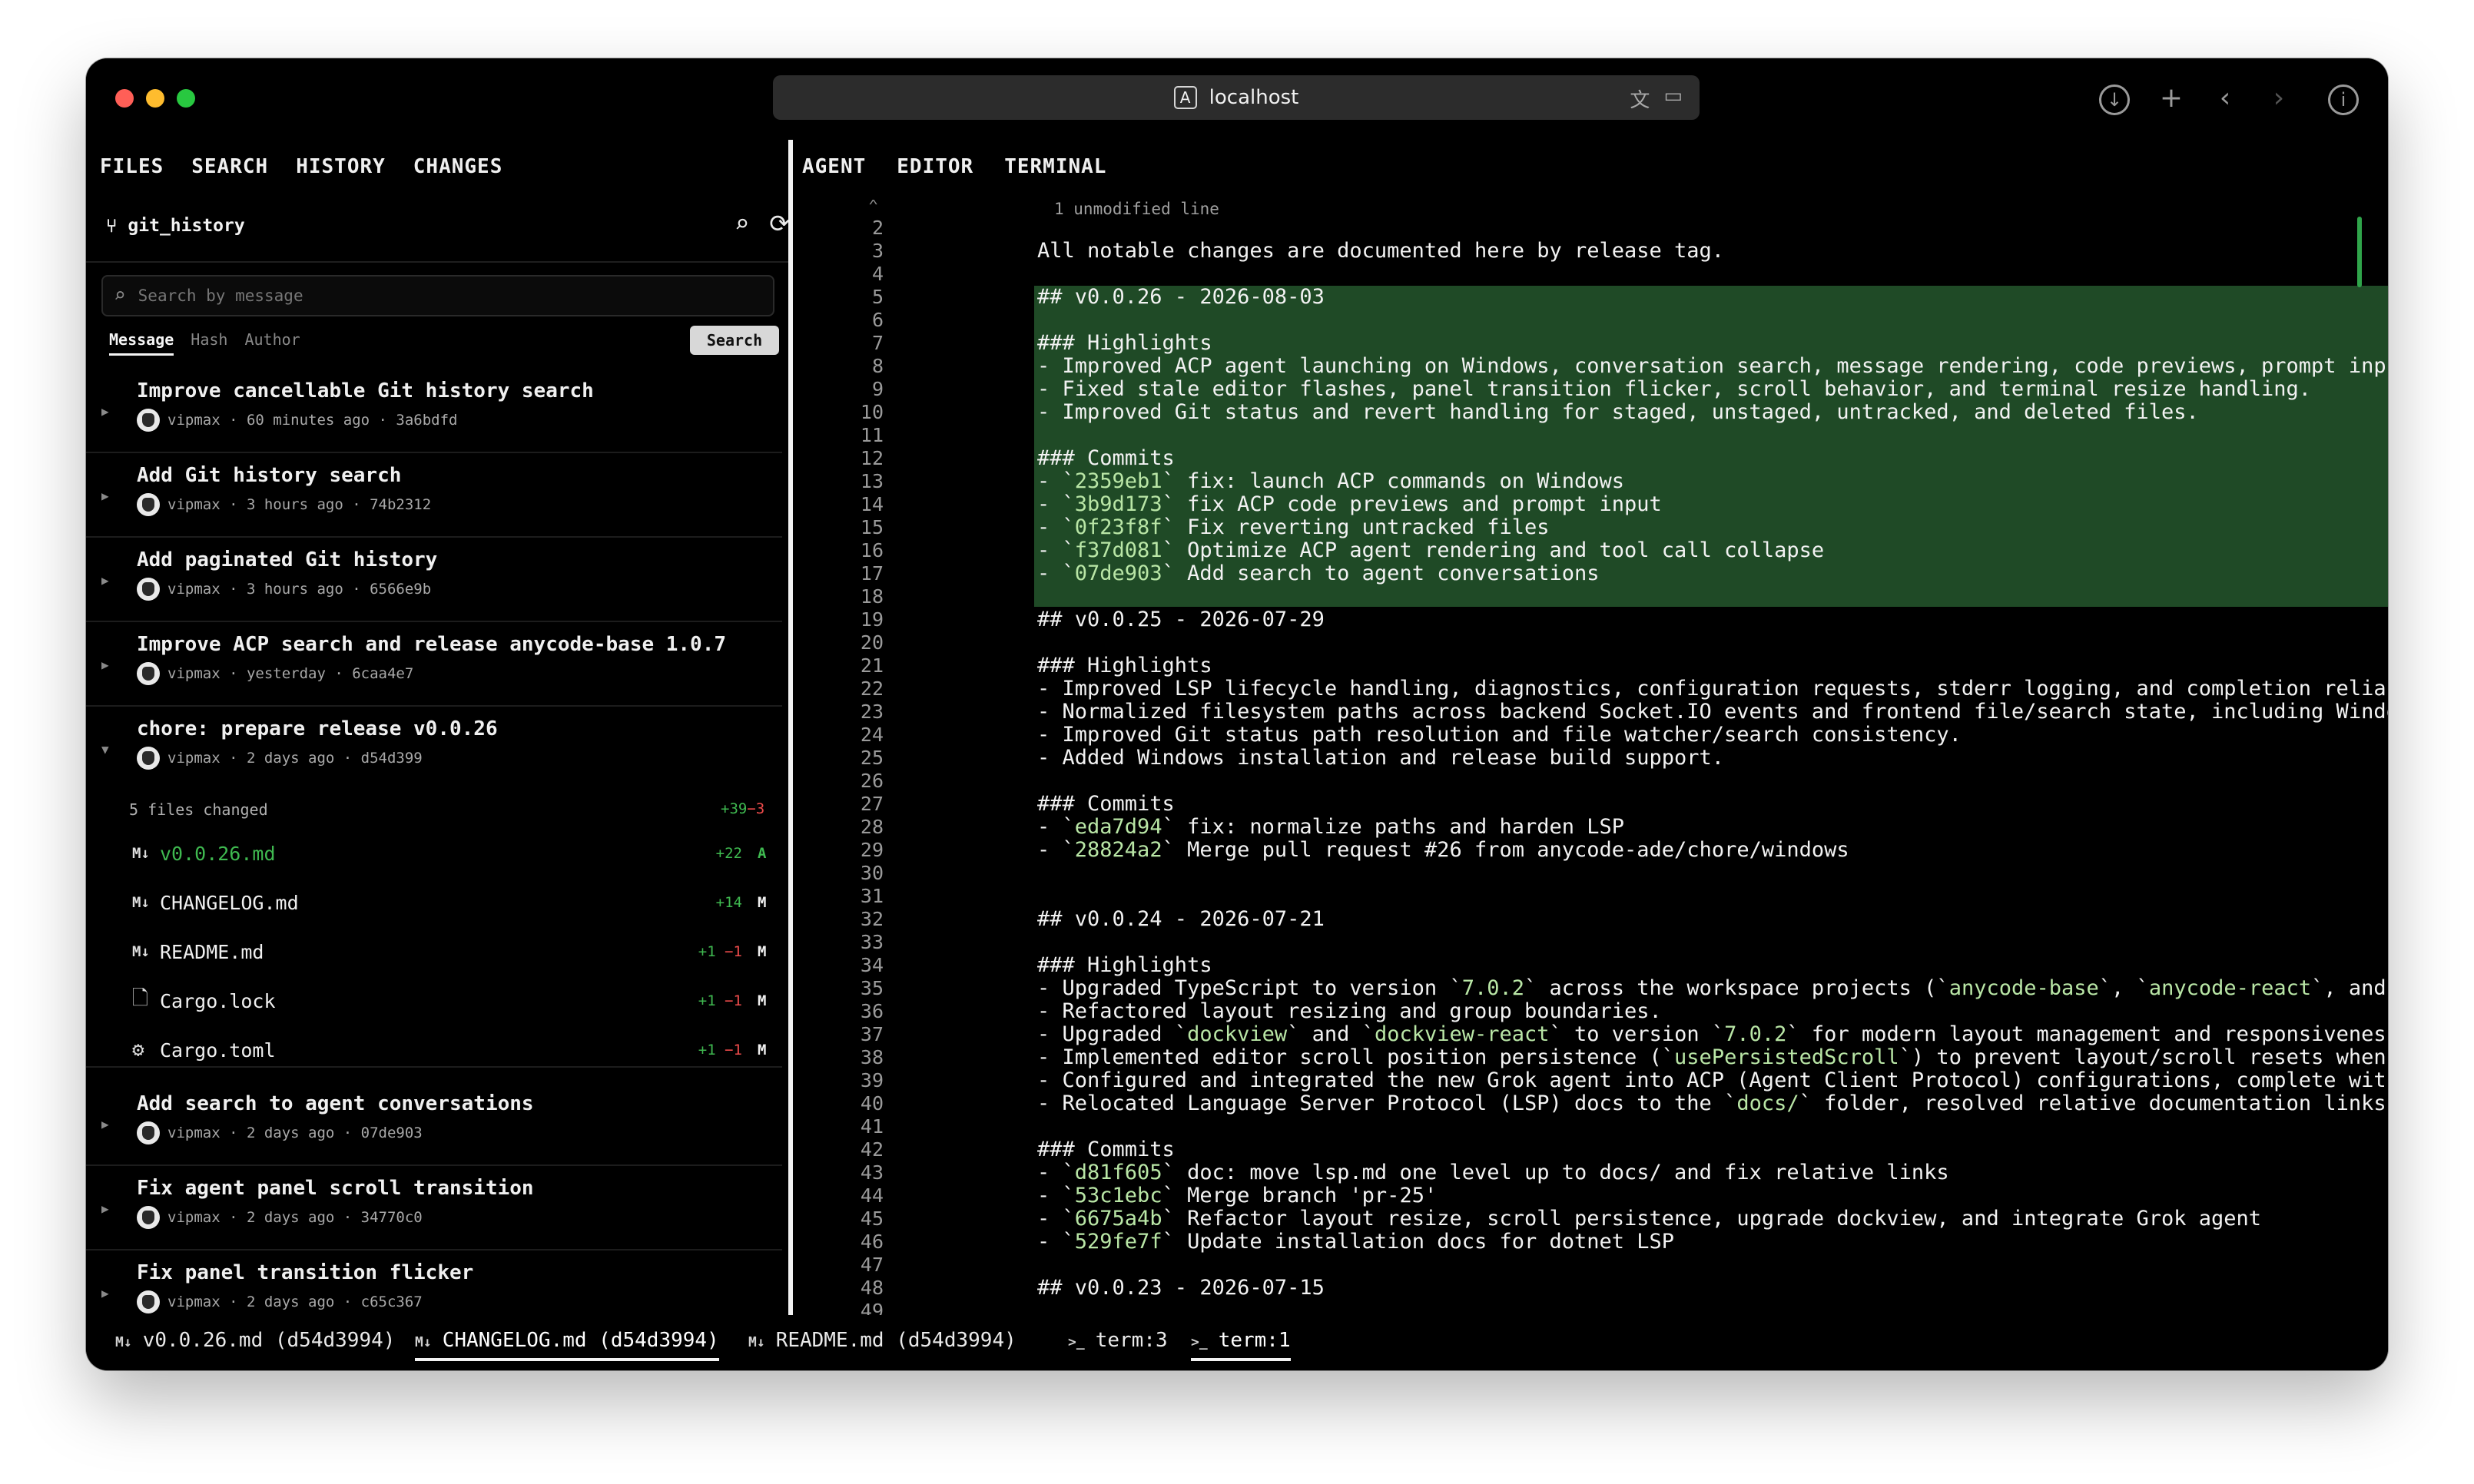 The width and height of the screenshot is (2474, 1484). What do you see at coordinates (1590, 781) in the screenshot?
I see `editor-line: 26` at bounding box center [1590, 781].